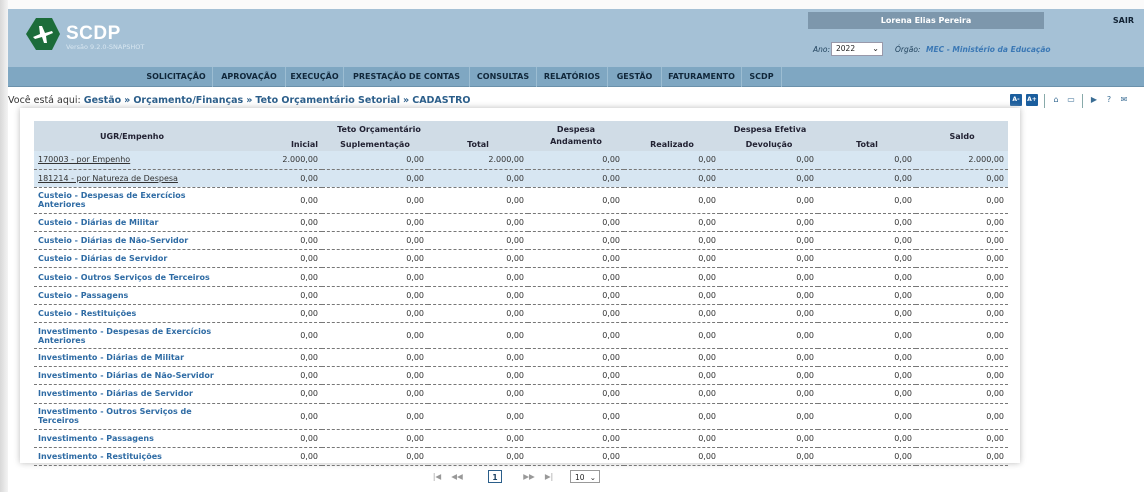 The image size is (1144, 492). What do you see at coordinates (1016, 100) in the screenshot?
I see `font-decrease-button: A-` at bounding box center [1016, 100].